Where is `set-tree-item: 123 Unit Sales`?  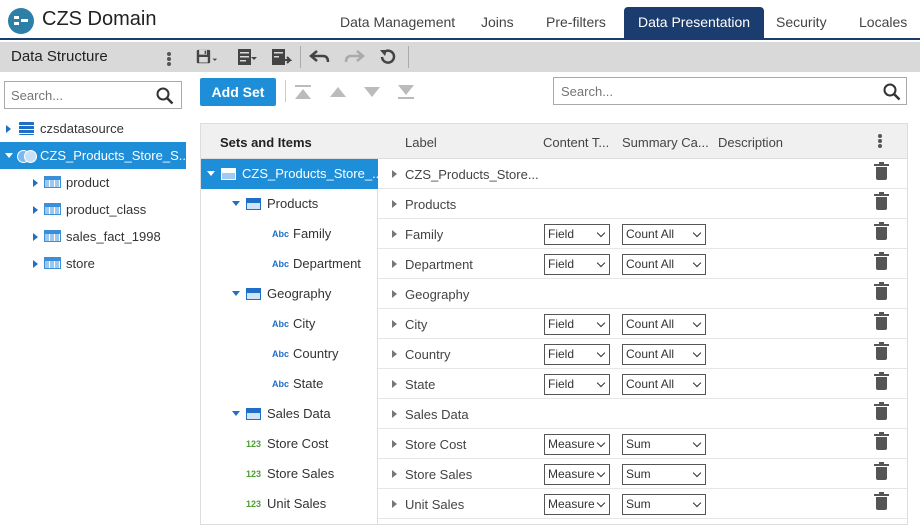
set-tree-item: 123 Unit Sales is located at coordinates (289, 504).